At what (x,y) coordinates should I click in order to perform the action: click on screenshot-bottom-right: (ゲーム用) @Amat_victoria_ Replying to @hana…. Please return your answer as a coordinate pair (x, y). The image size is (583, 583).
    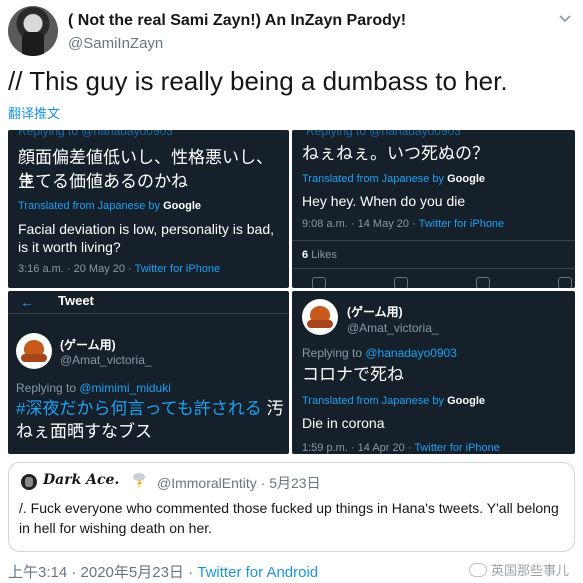
    Looking at the image, I should click on (433, 372).